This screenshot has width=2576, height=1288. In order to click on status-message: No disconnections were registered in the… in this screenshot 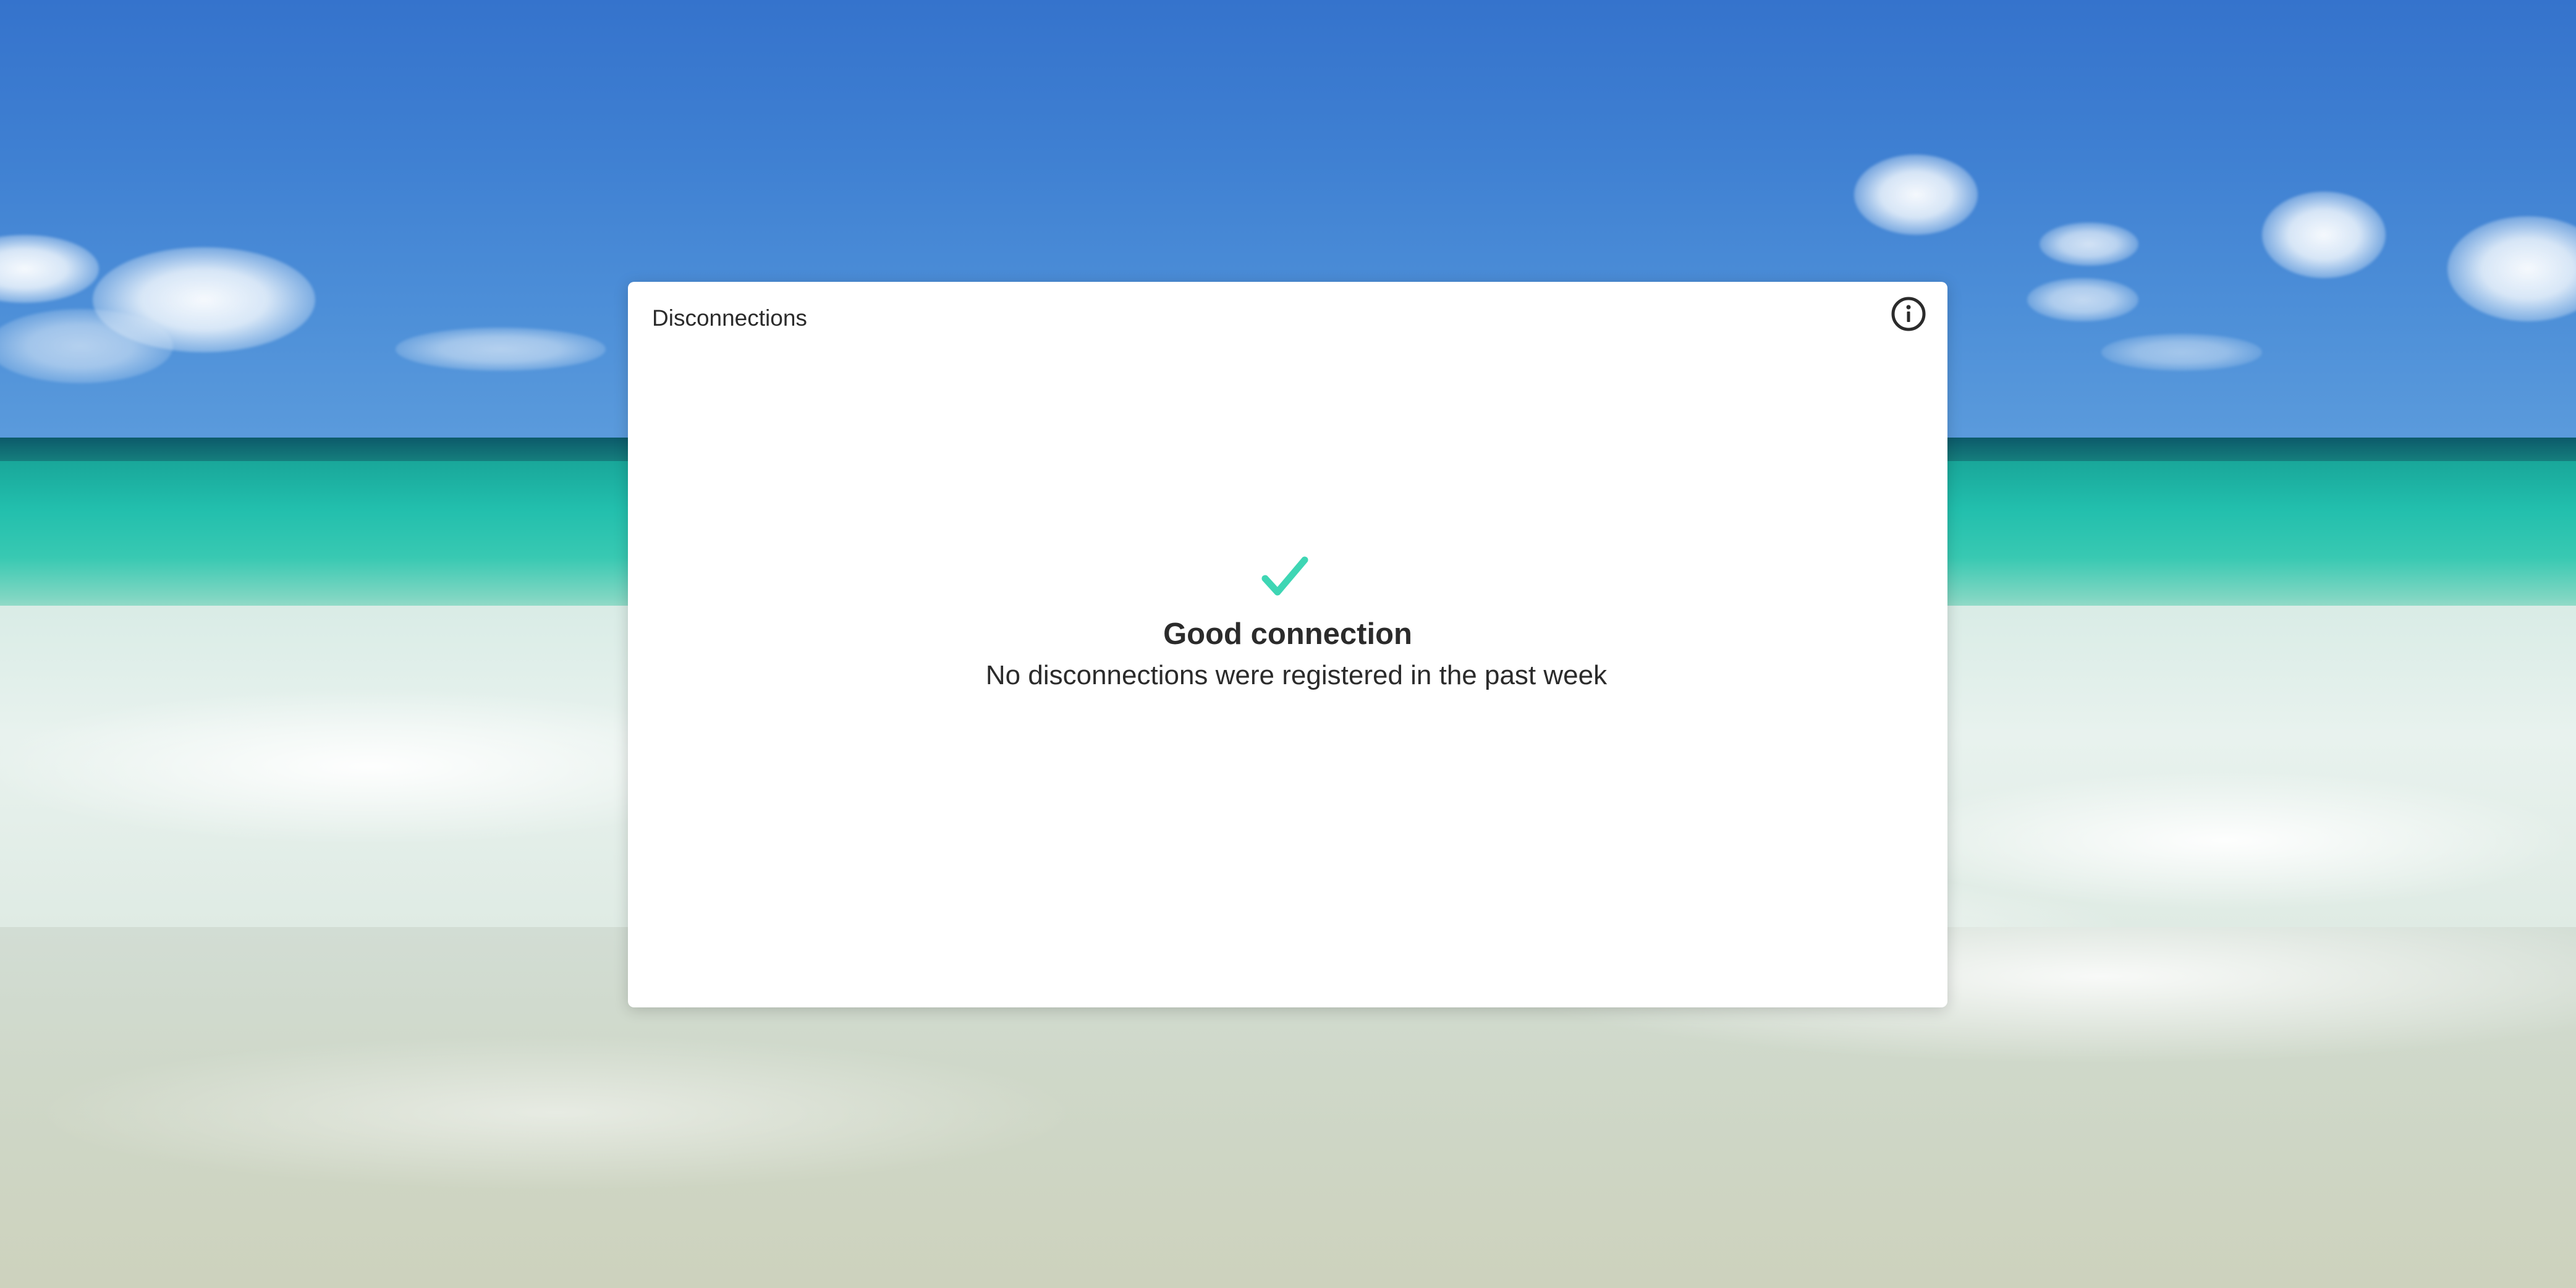, I will do `click(1296, 675)`.